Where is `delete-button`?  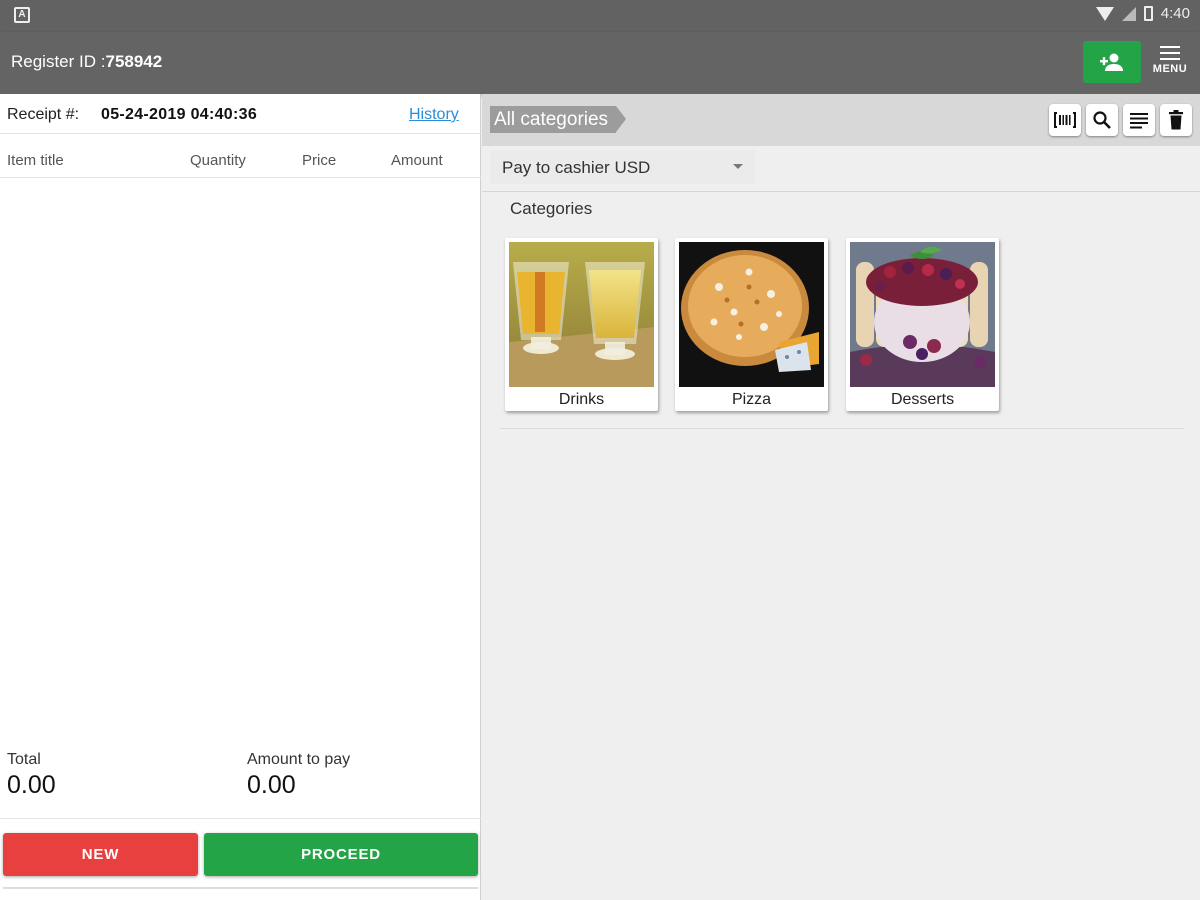 delete-button is located at coordinates (1176, 120).